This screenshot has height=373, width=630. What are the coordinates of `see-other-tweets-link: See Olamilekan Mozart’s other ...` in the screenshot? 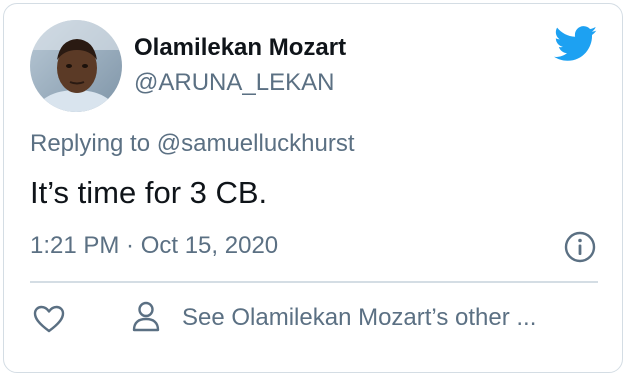 It's located at (359, 318).